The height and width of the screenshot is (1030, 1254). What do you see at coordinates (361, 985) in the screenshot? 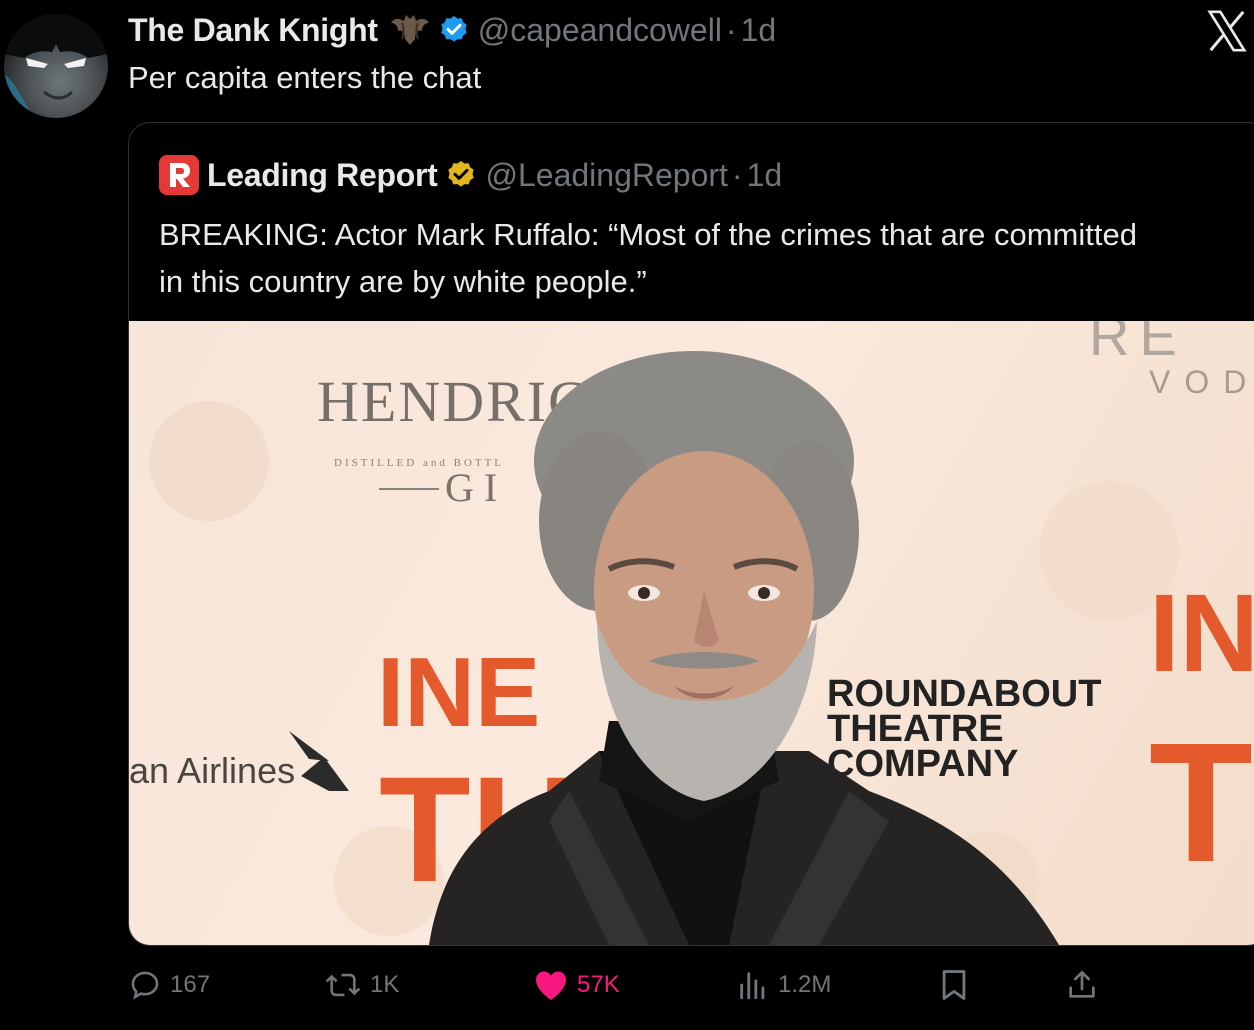
I see `retweet-button: 1K` at bounding box center [361, 985].